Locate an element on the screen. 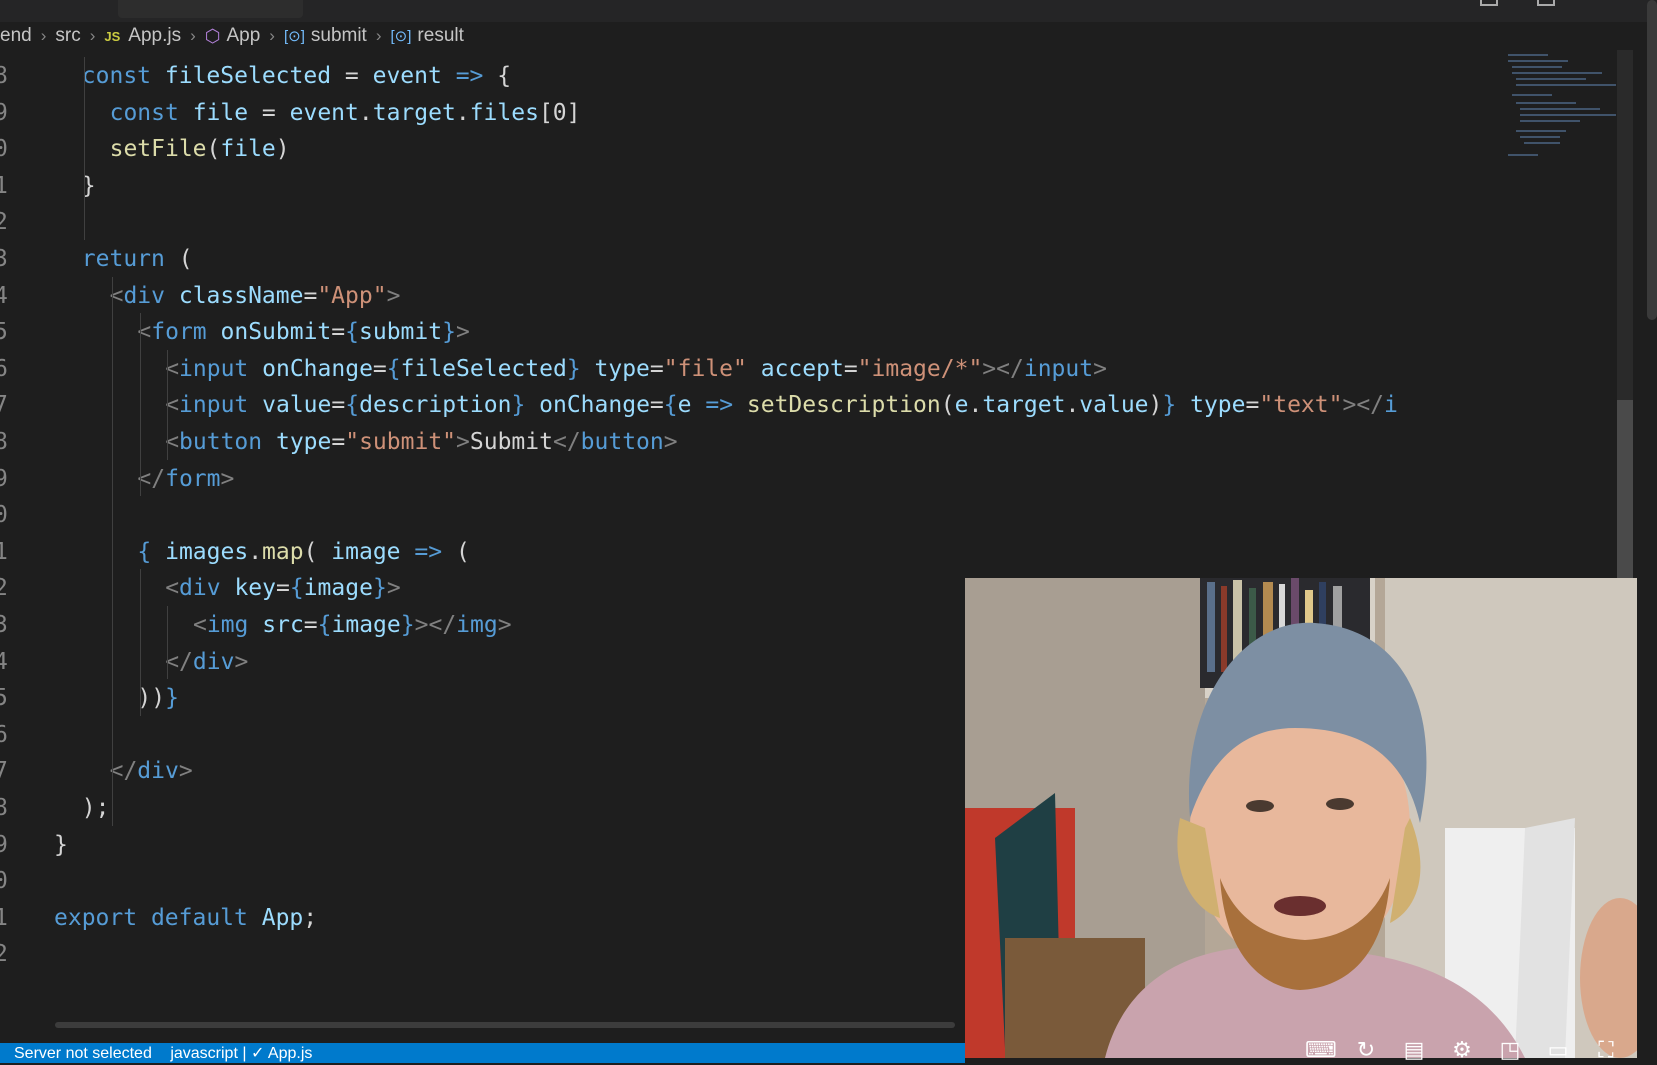 The image size is (1657, 1065). code-token: < is located at coordinates (200, 625).